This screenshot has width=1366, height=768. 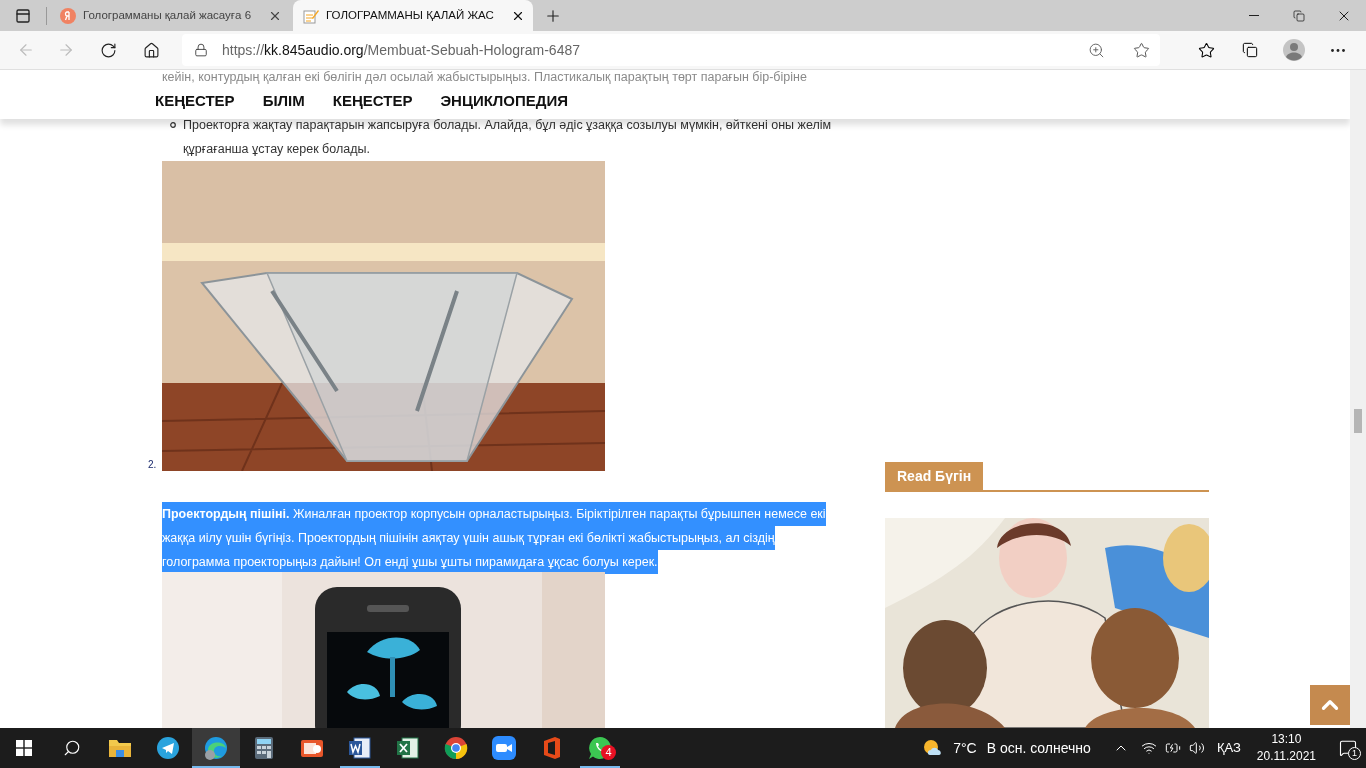 What do you see at coordinates (1038, 748) in the screenshot?
I see `weather-text: В осн. солнечно` at bounding box center [1038, 748].